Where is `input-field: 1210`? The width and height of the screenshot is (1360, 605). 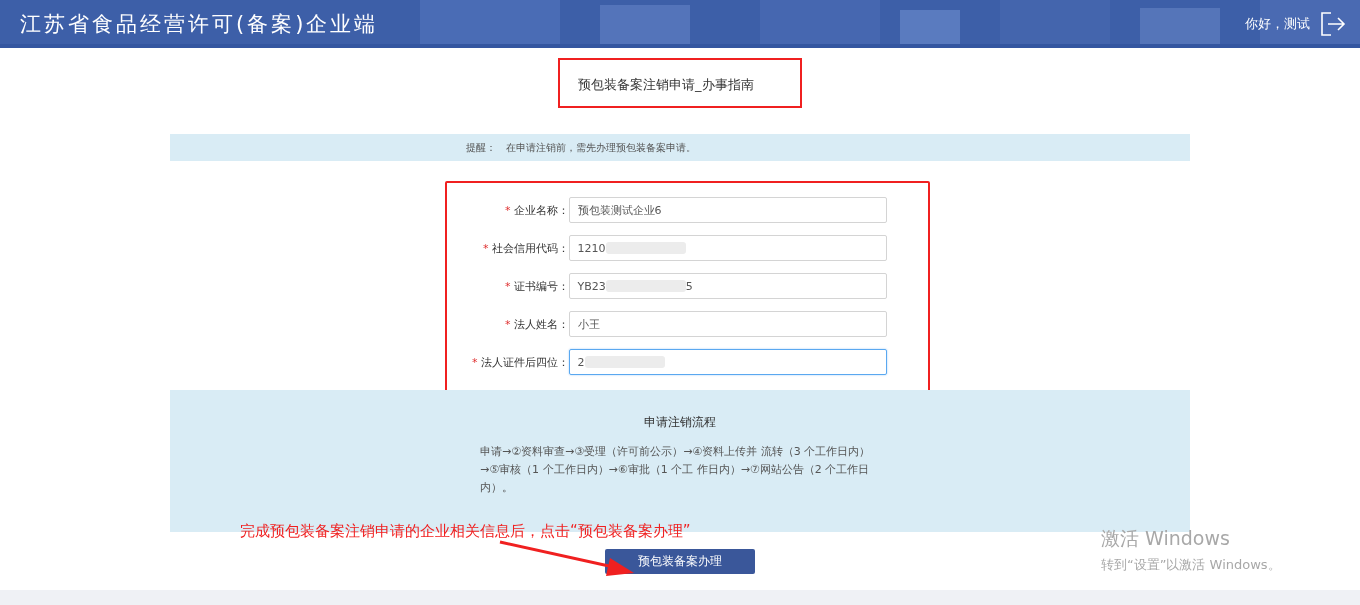 input-field: 1210 is located at coordinates (727, 248).